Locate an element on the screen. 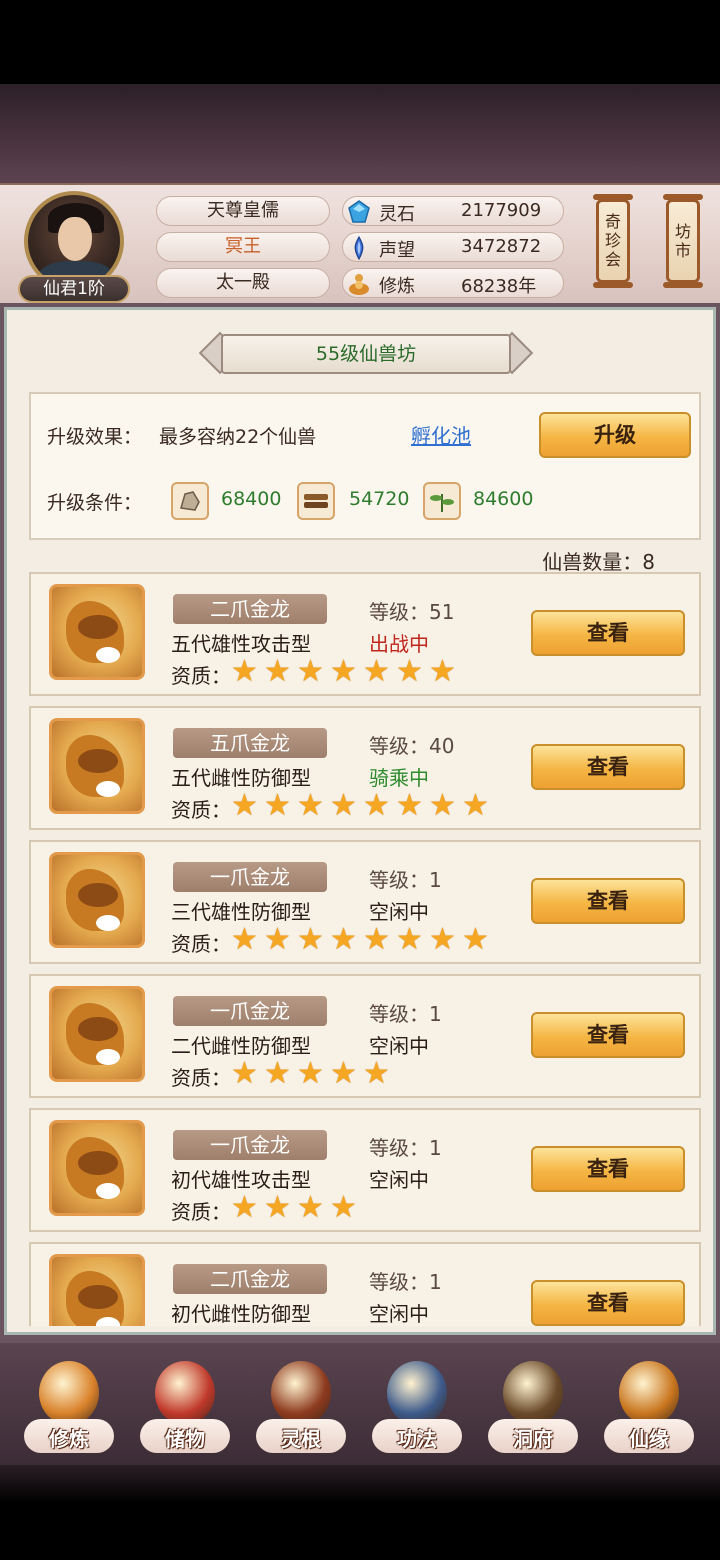  bottom-black-area is located at coordinates (360, 1512).